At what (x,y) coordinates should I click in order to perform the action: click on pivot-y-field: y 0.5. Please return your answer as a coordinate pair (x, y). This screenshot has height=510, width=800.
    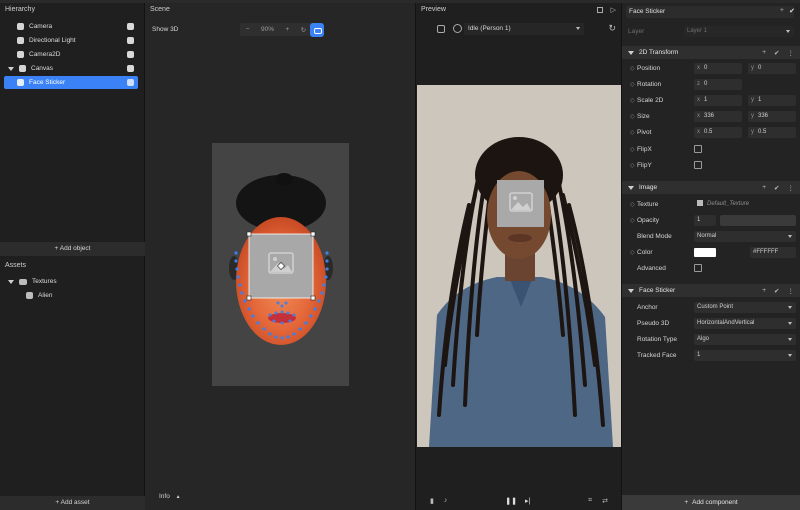
    Looking at the image, I should click on (772, 132).